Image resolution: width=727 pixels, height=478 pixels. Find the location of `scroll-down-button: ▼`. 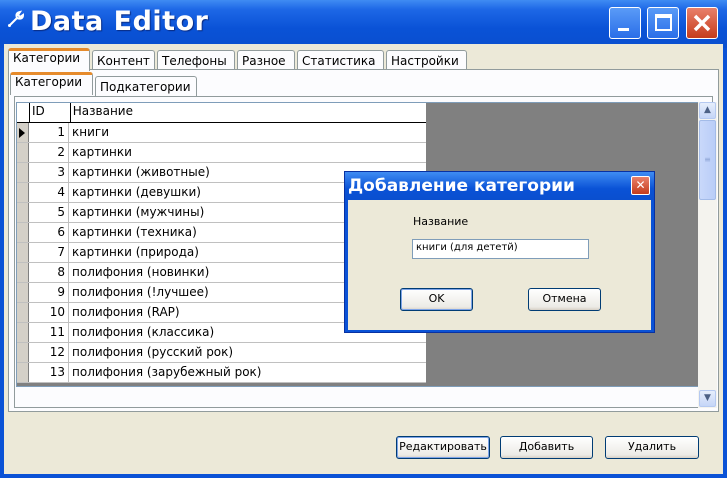

scroll-down-button: ▼ is located at coordinates (707, 398).